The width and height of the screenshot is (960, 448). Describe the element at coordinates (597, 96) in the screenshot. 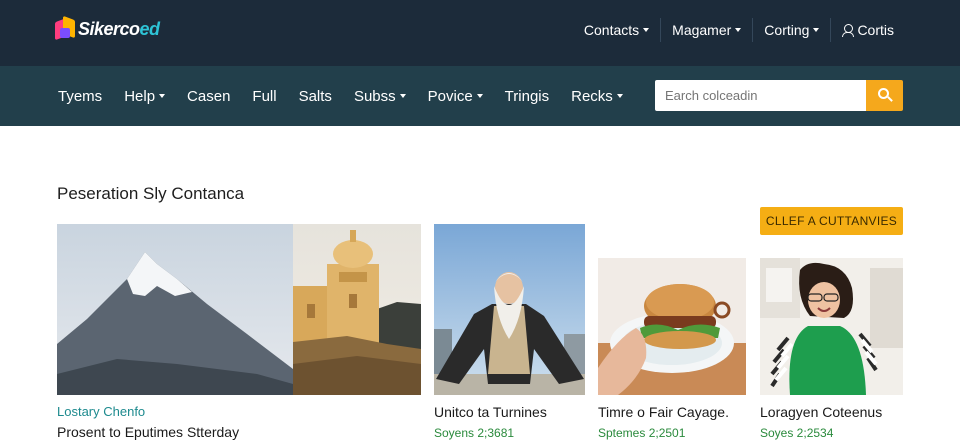

I see `mainnav-item-recks: Recks` at that location.